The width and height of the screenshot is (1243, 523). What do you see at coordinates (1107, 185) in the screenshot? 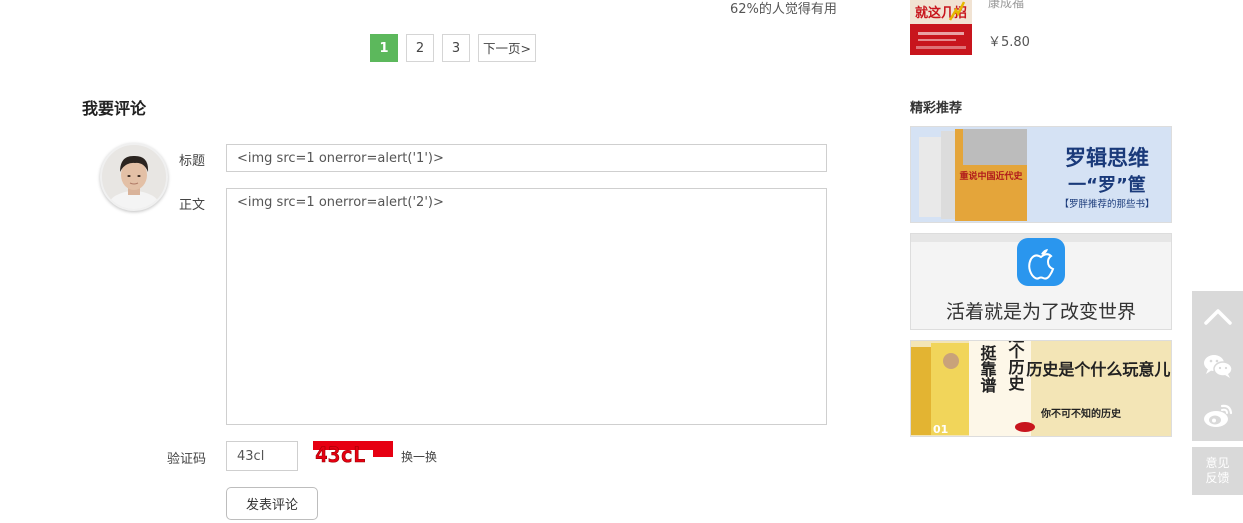
I see `banner-luoji-subtitle: 一“罗”筐` at bounding box center [1107, 185].